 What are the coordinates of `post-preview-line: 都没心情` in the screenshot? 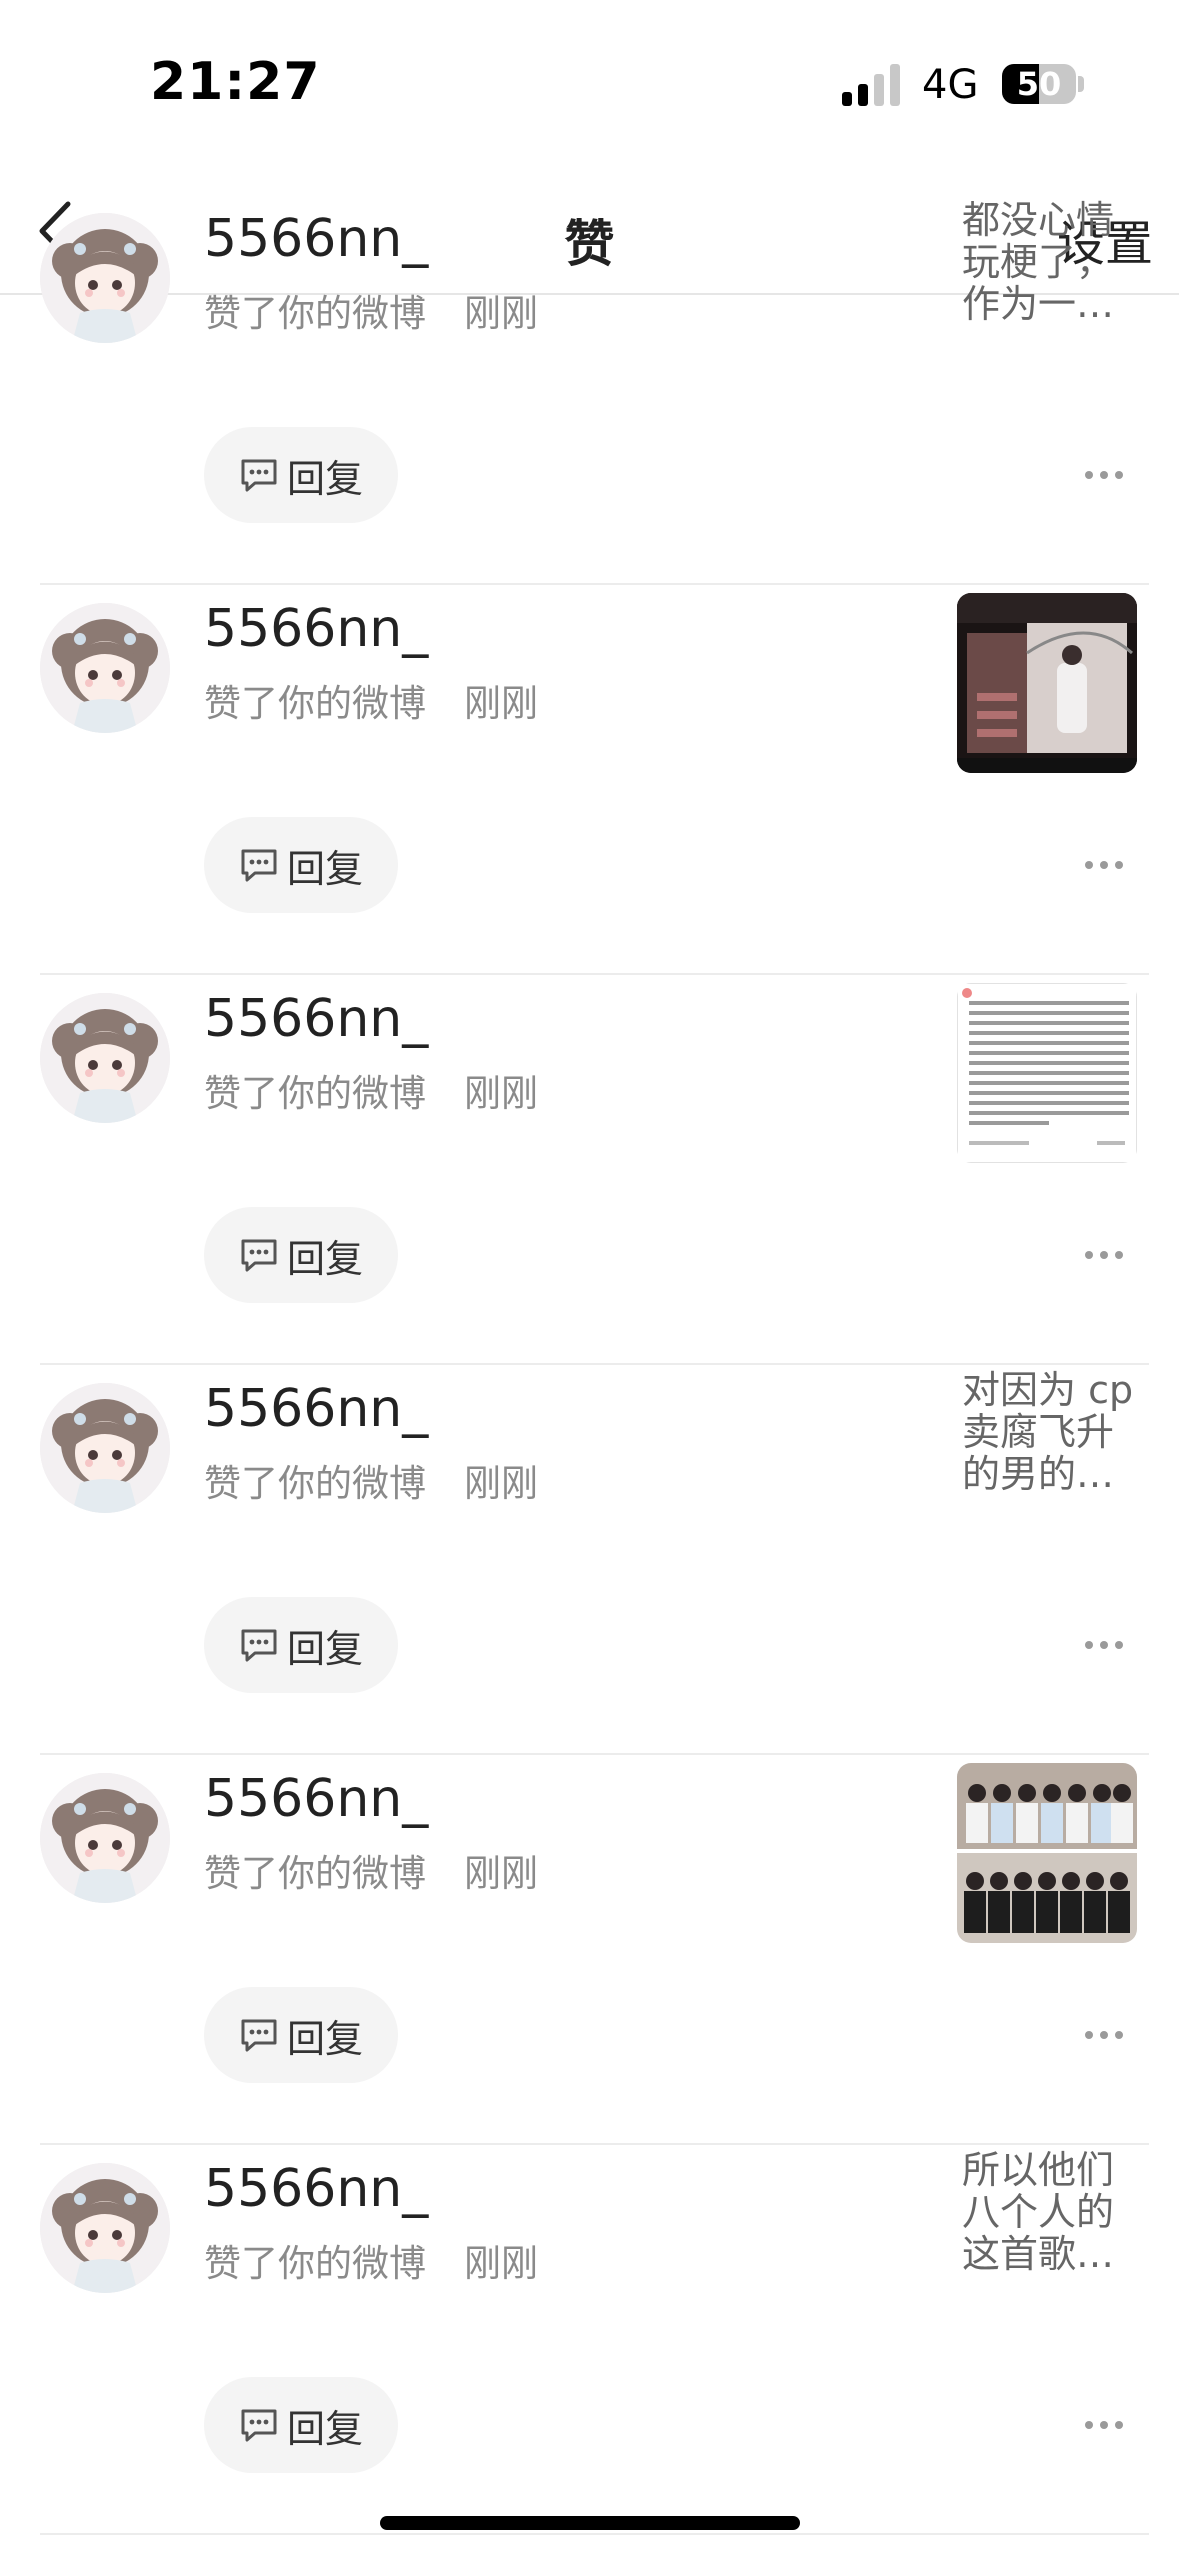 It's located at (1038, 220).